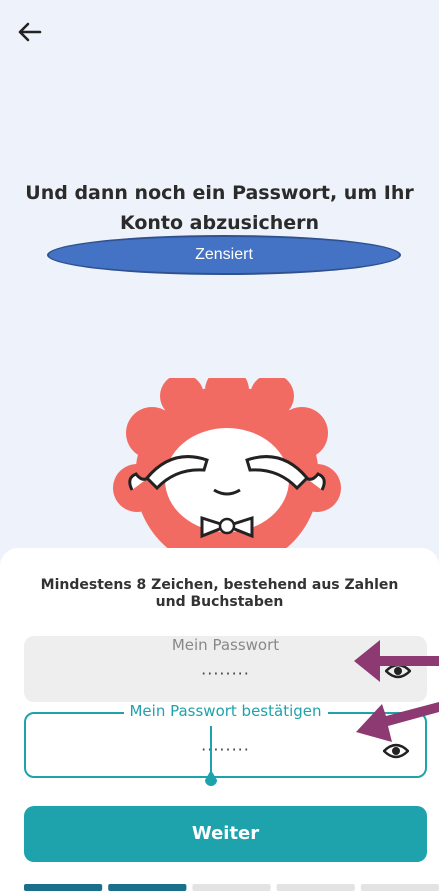 Image resolution: width=439 pixels, height=891 pixels. I want to click on text-cursor-handle, so click(211, 758).